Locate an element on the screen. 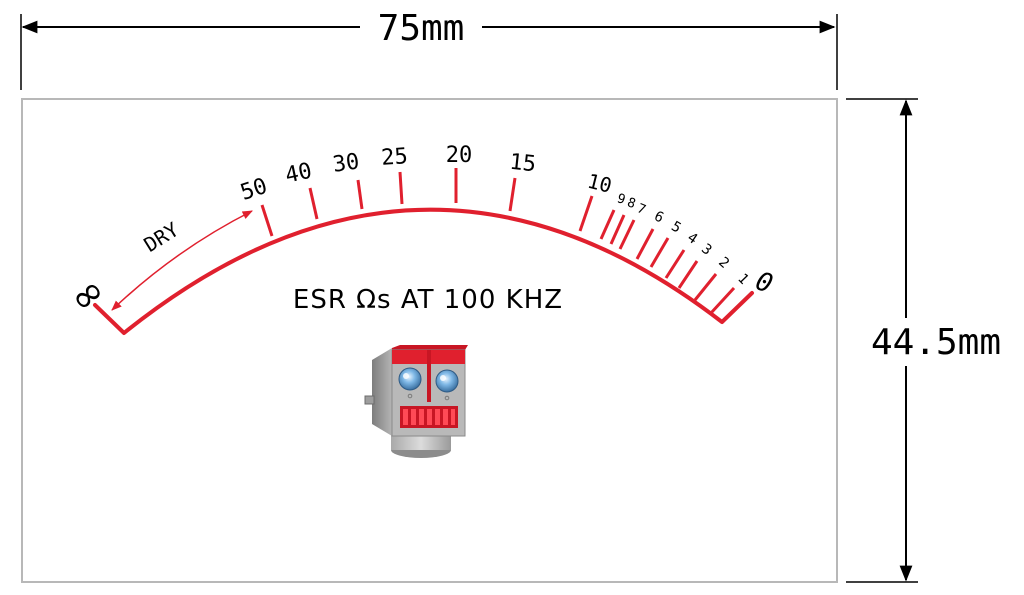 The image size is (1024, 595). robot-eye-left is located at coordinates (410, 379).